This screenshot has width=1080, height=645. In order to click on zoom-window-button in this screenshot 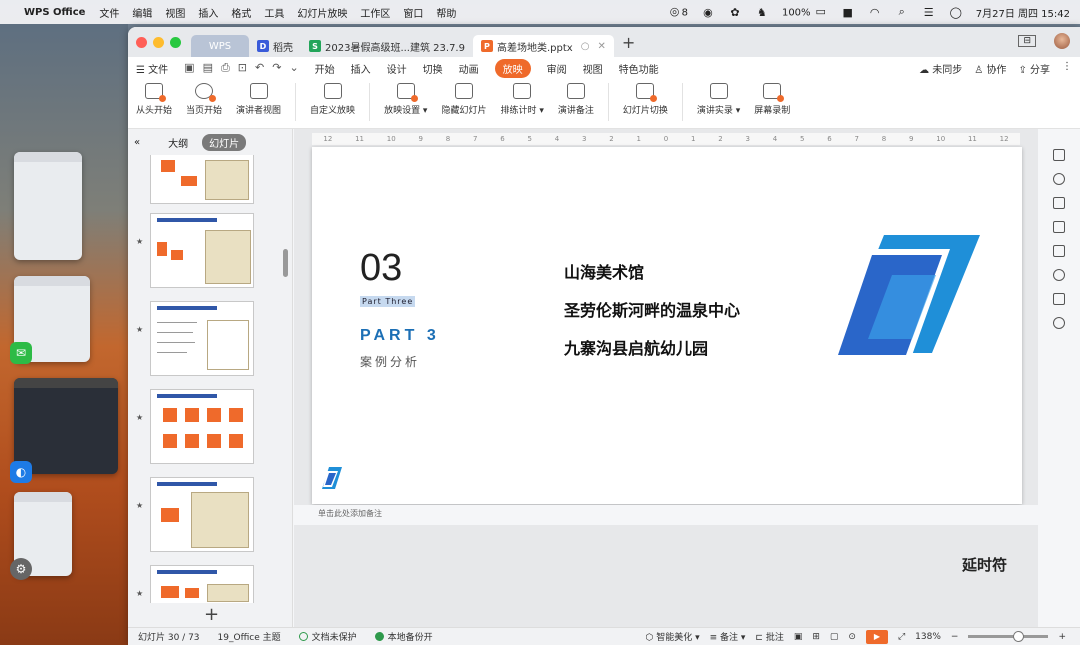, I will do `click(175, 42)`.